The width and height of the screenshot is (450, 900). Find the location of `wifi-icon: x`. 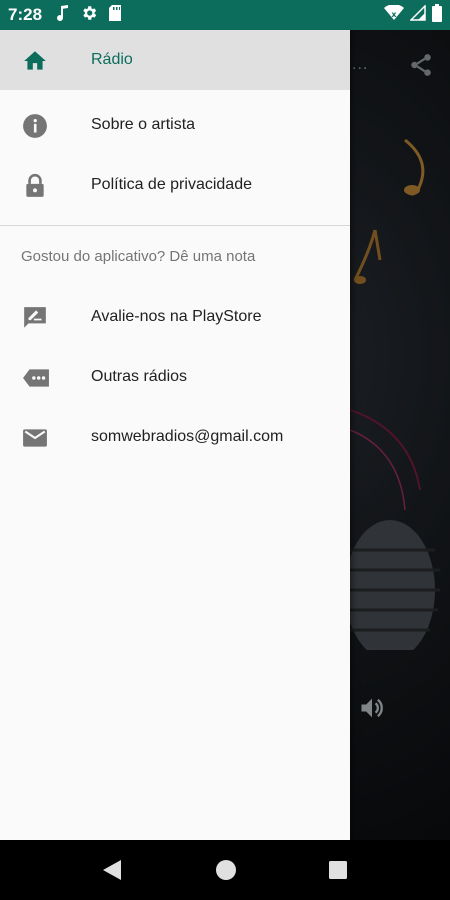

wifi-icon: x is located at coordinates (394, 14).